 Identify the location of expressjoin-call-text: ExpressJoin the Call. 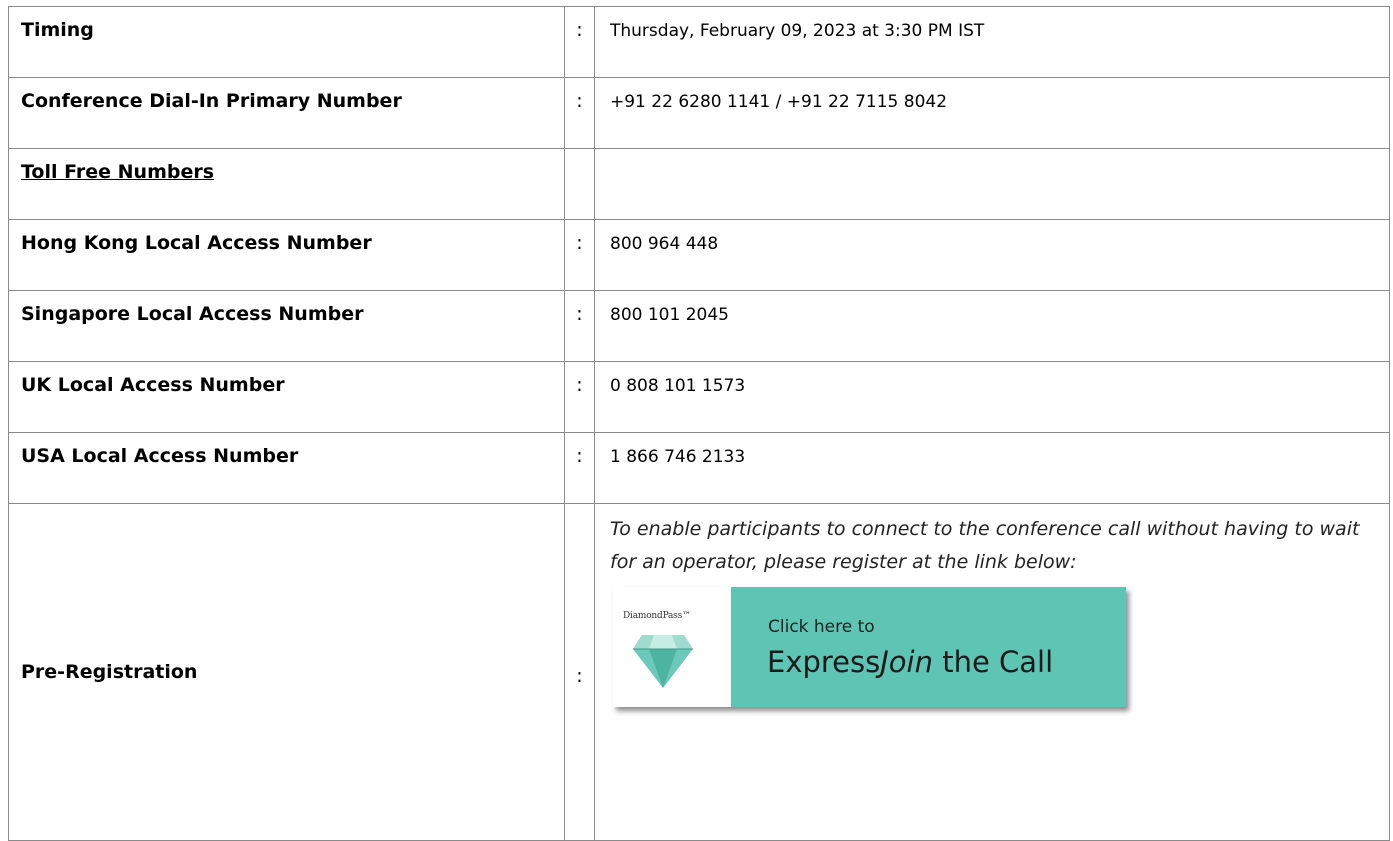
(910, 662).